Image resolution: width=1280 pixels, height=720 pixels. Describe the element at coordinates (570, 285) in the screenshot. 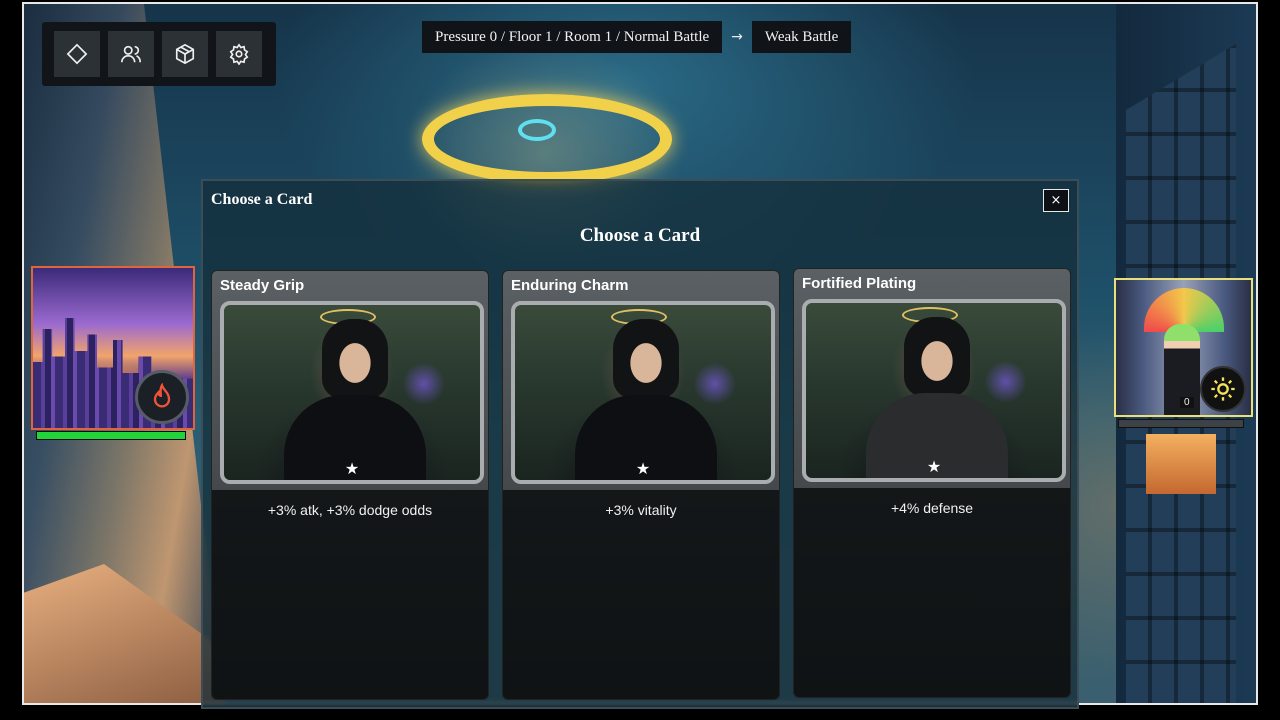

I see `card-name: Enduring Charm` at that location.